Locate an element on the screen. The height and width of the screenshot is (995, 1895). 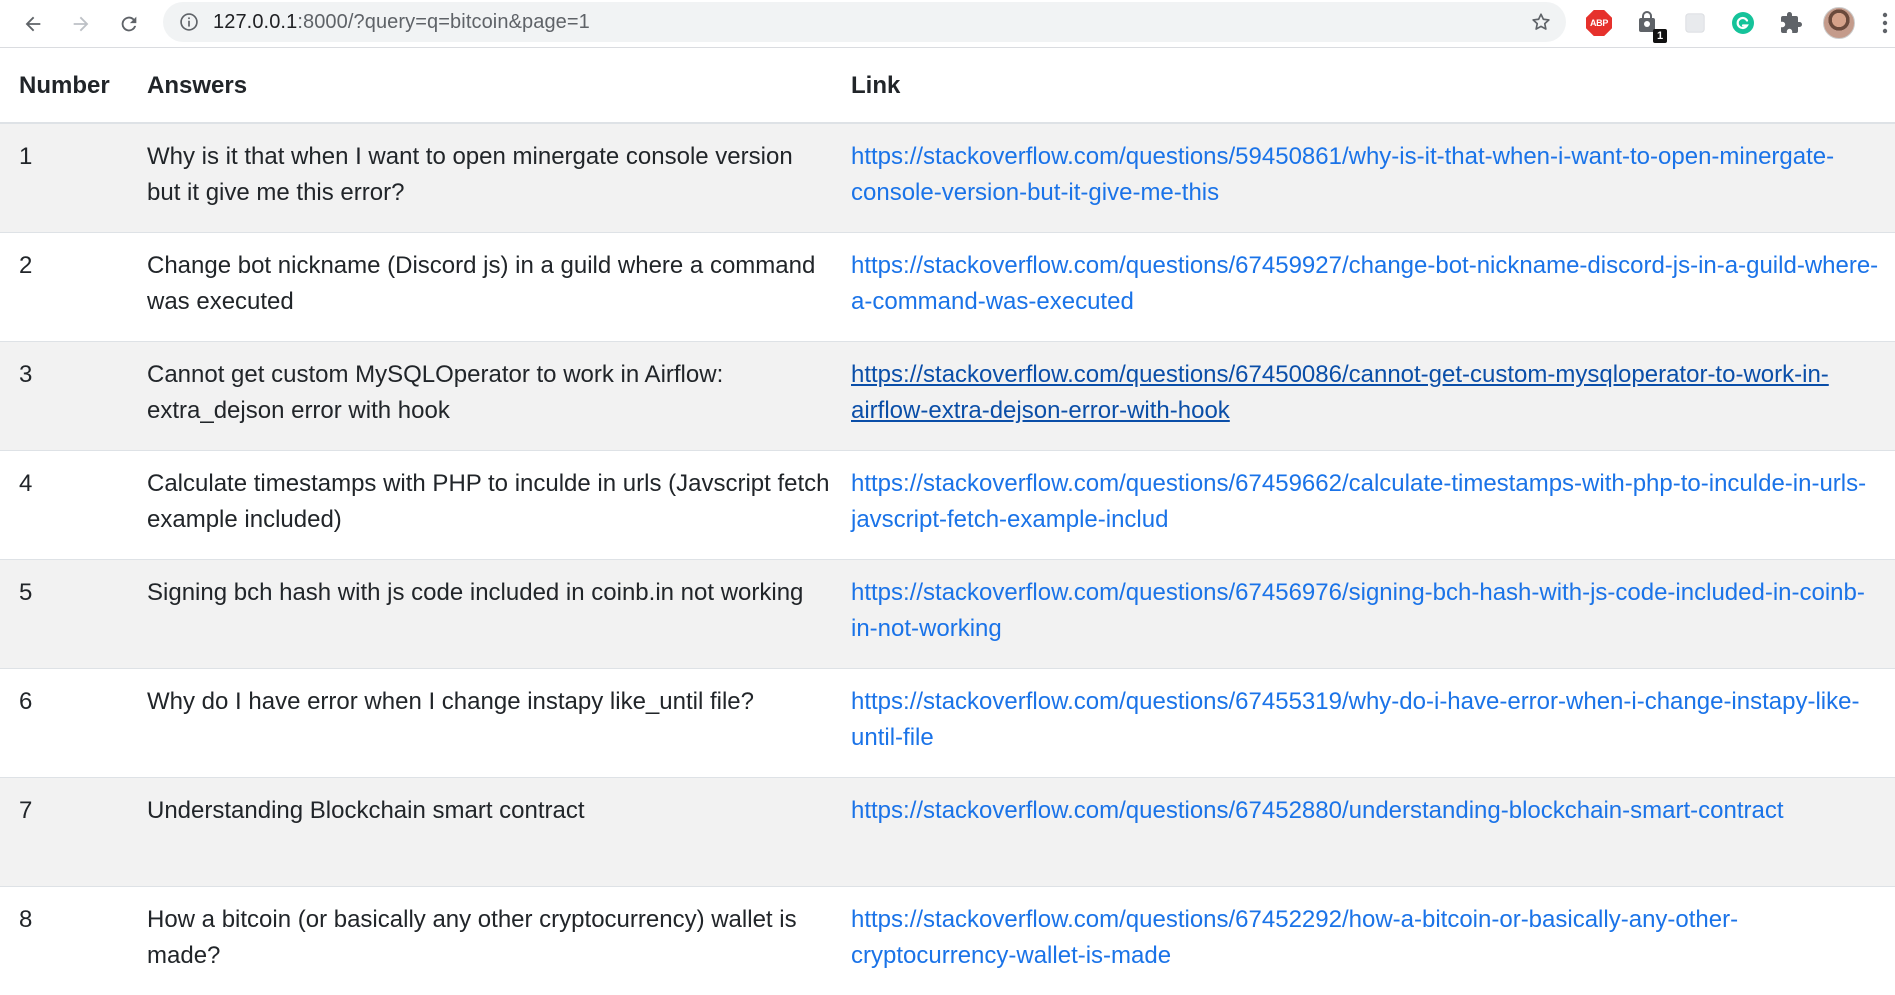
row-number: 6 is located at coordinates (26, 701).